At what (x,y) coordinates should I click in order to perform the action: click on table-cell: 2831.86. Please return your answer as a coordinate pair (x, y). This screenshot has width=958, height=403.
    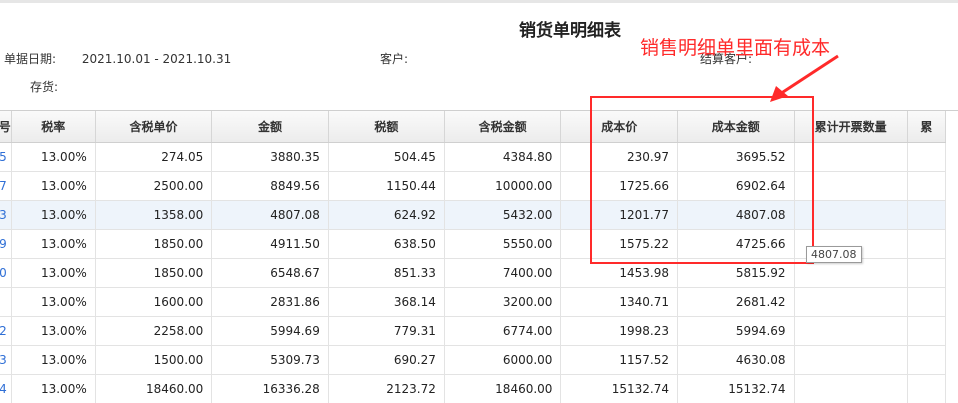
    Looking at the image, I should click on (270, 302).